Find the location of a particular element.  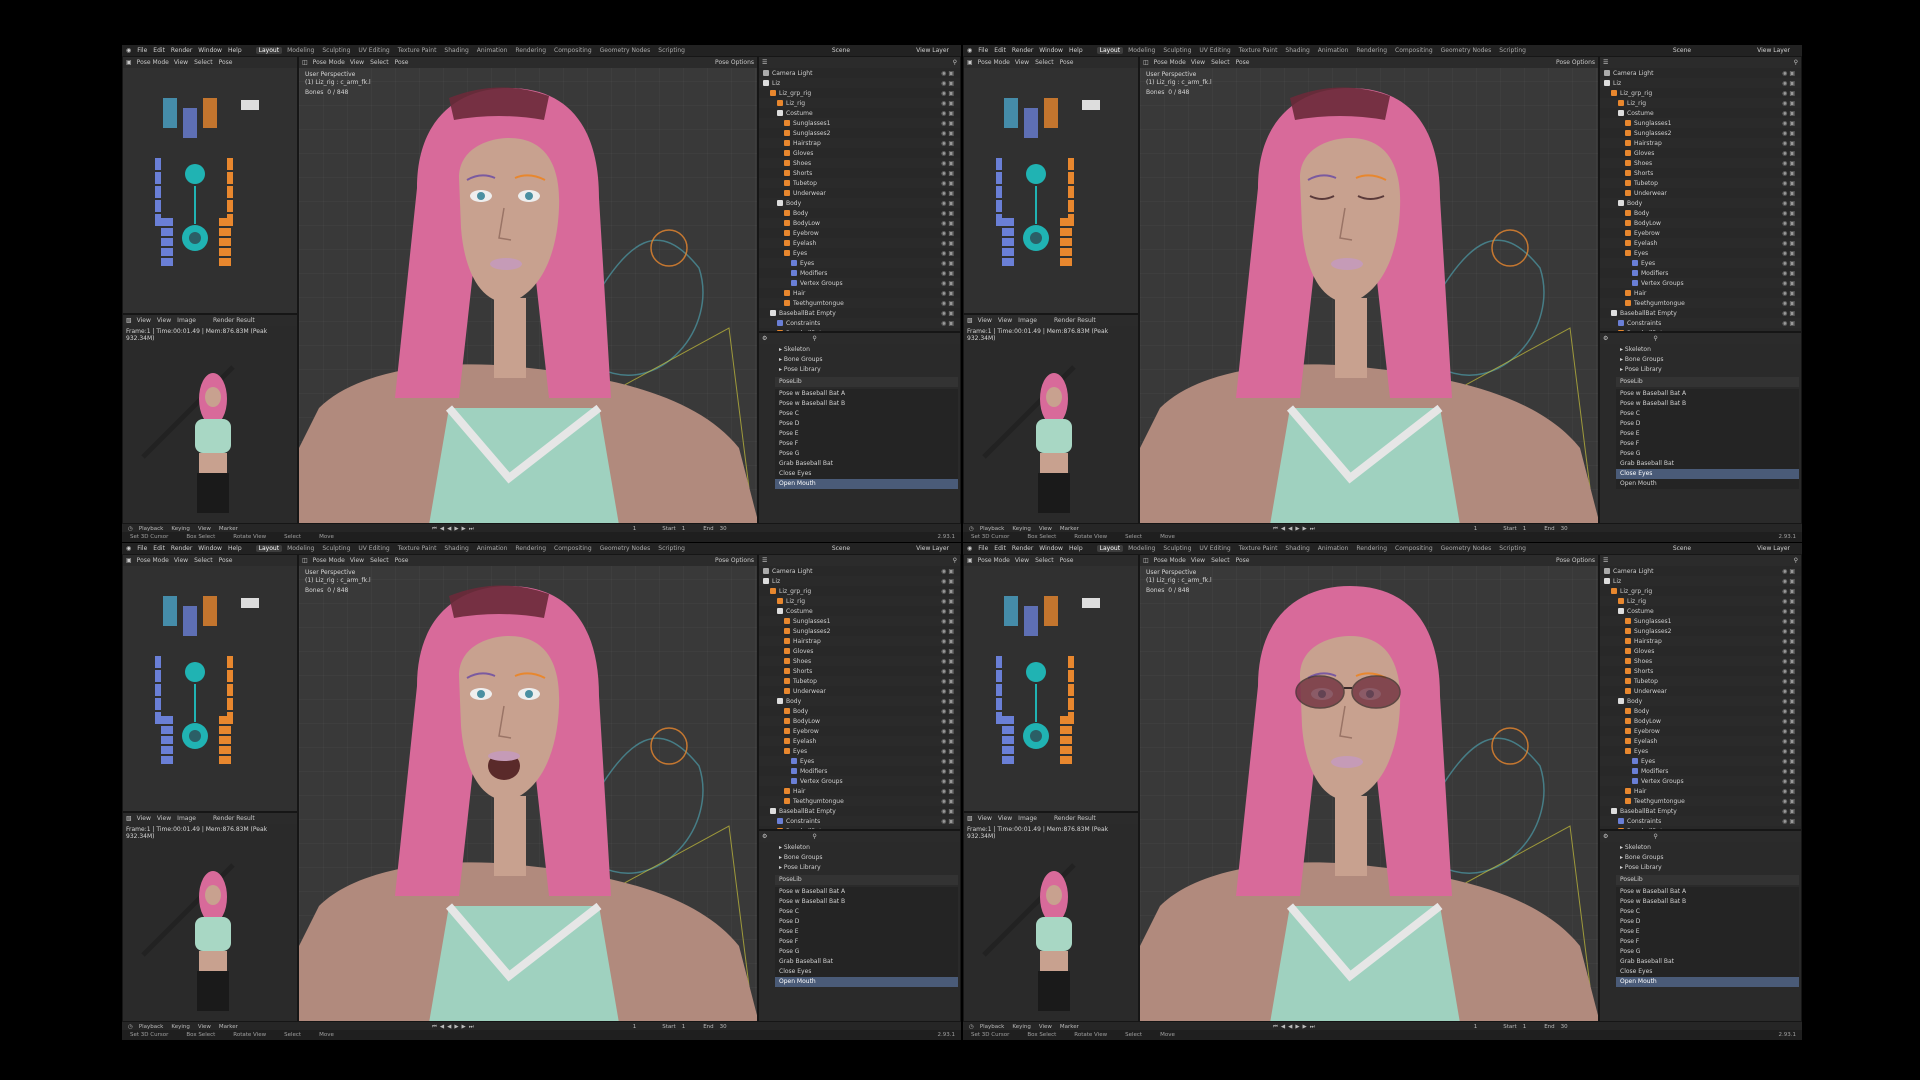

menu-edit: Edit is located at coordinates (1000, 548).